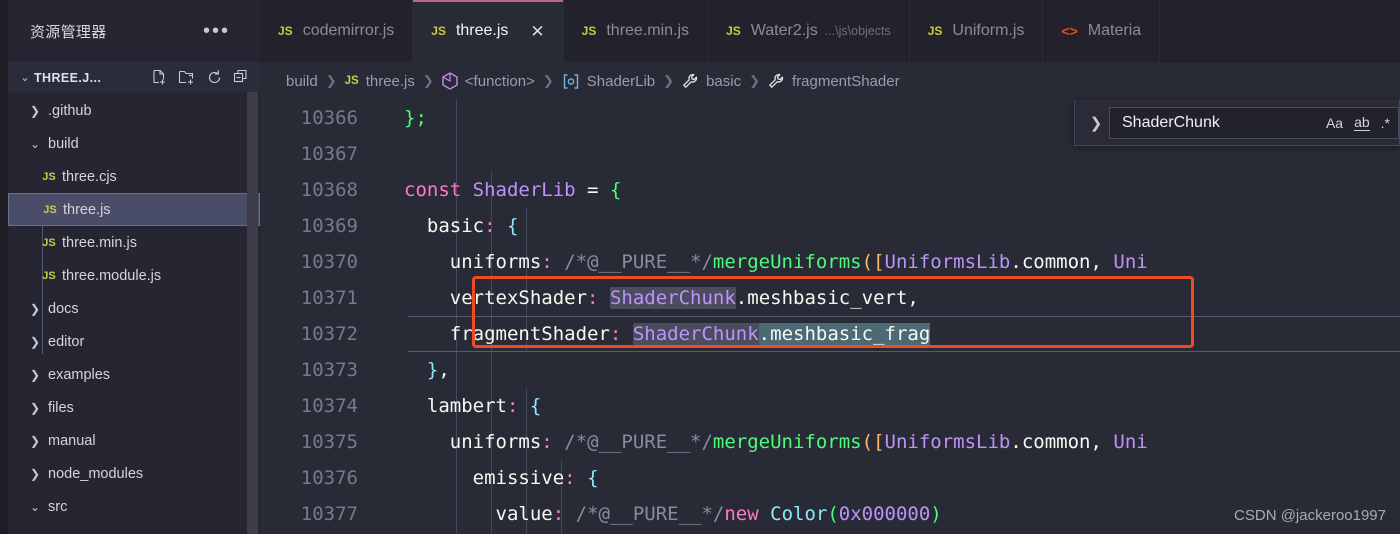 This screenshot has height=534, width=1400. What do you see at coordinates (830, 190) in the screenshot?
I see `code-line: 10368 const ShaderLib = {` at bounding box center [830, 190].